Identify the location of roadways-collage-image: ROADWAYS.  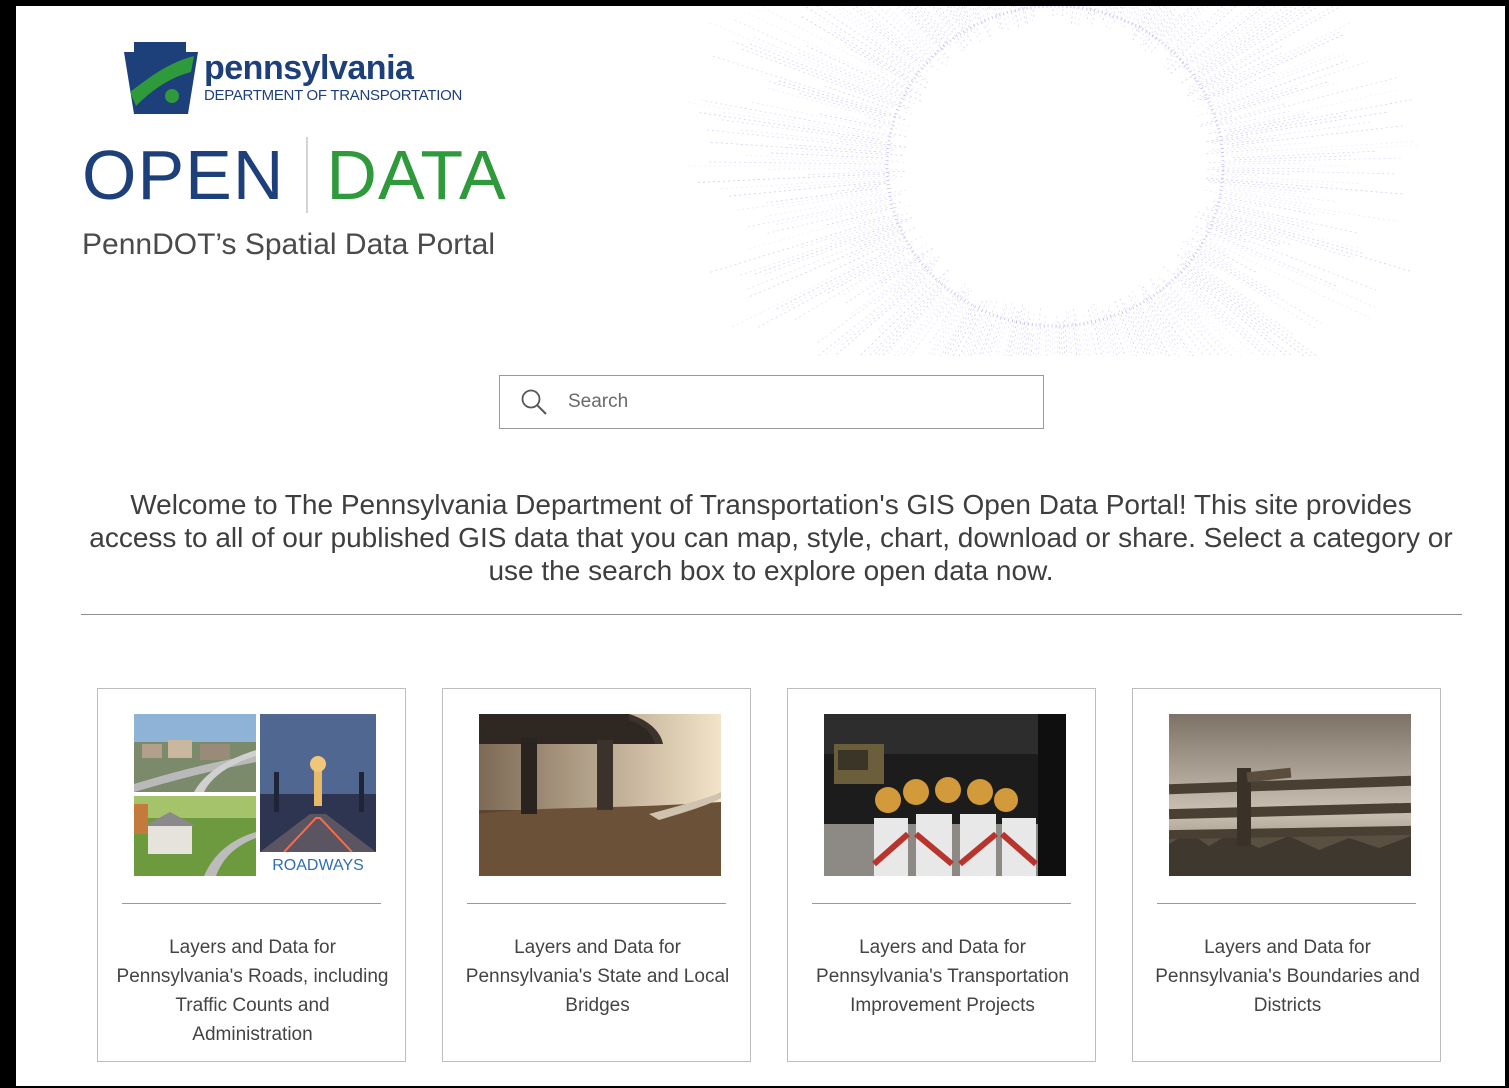
(255, 795).